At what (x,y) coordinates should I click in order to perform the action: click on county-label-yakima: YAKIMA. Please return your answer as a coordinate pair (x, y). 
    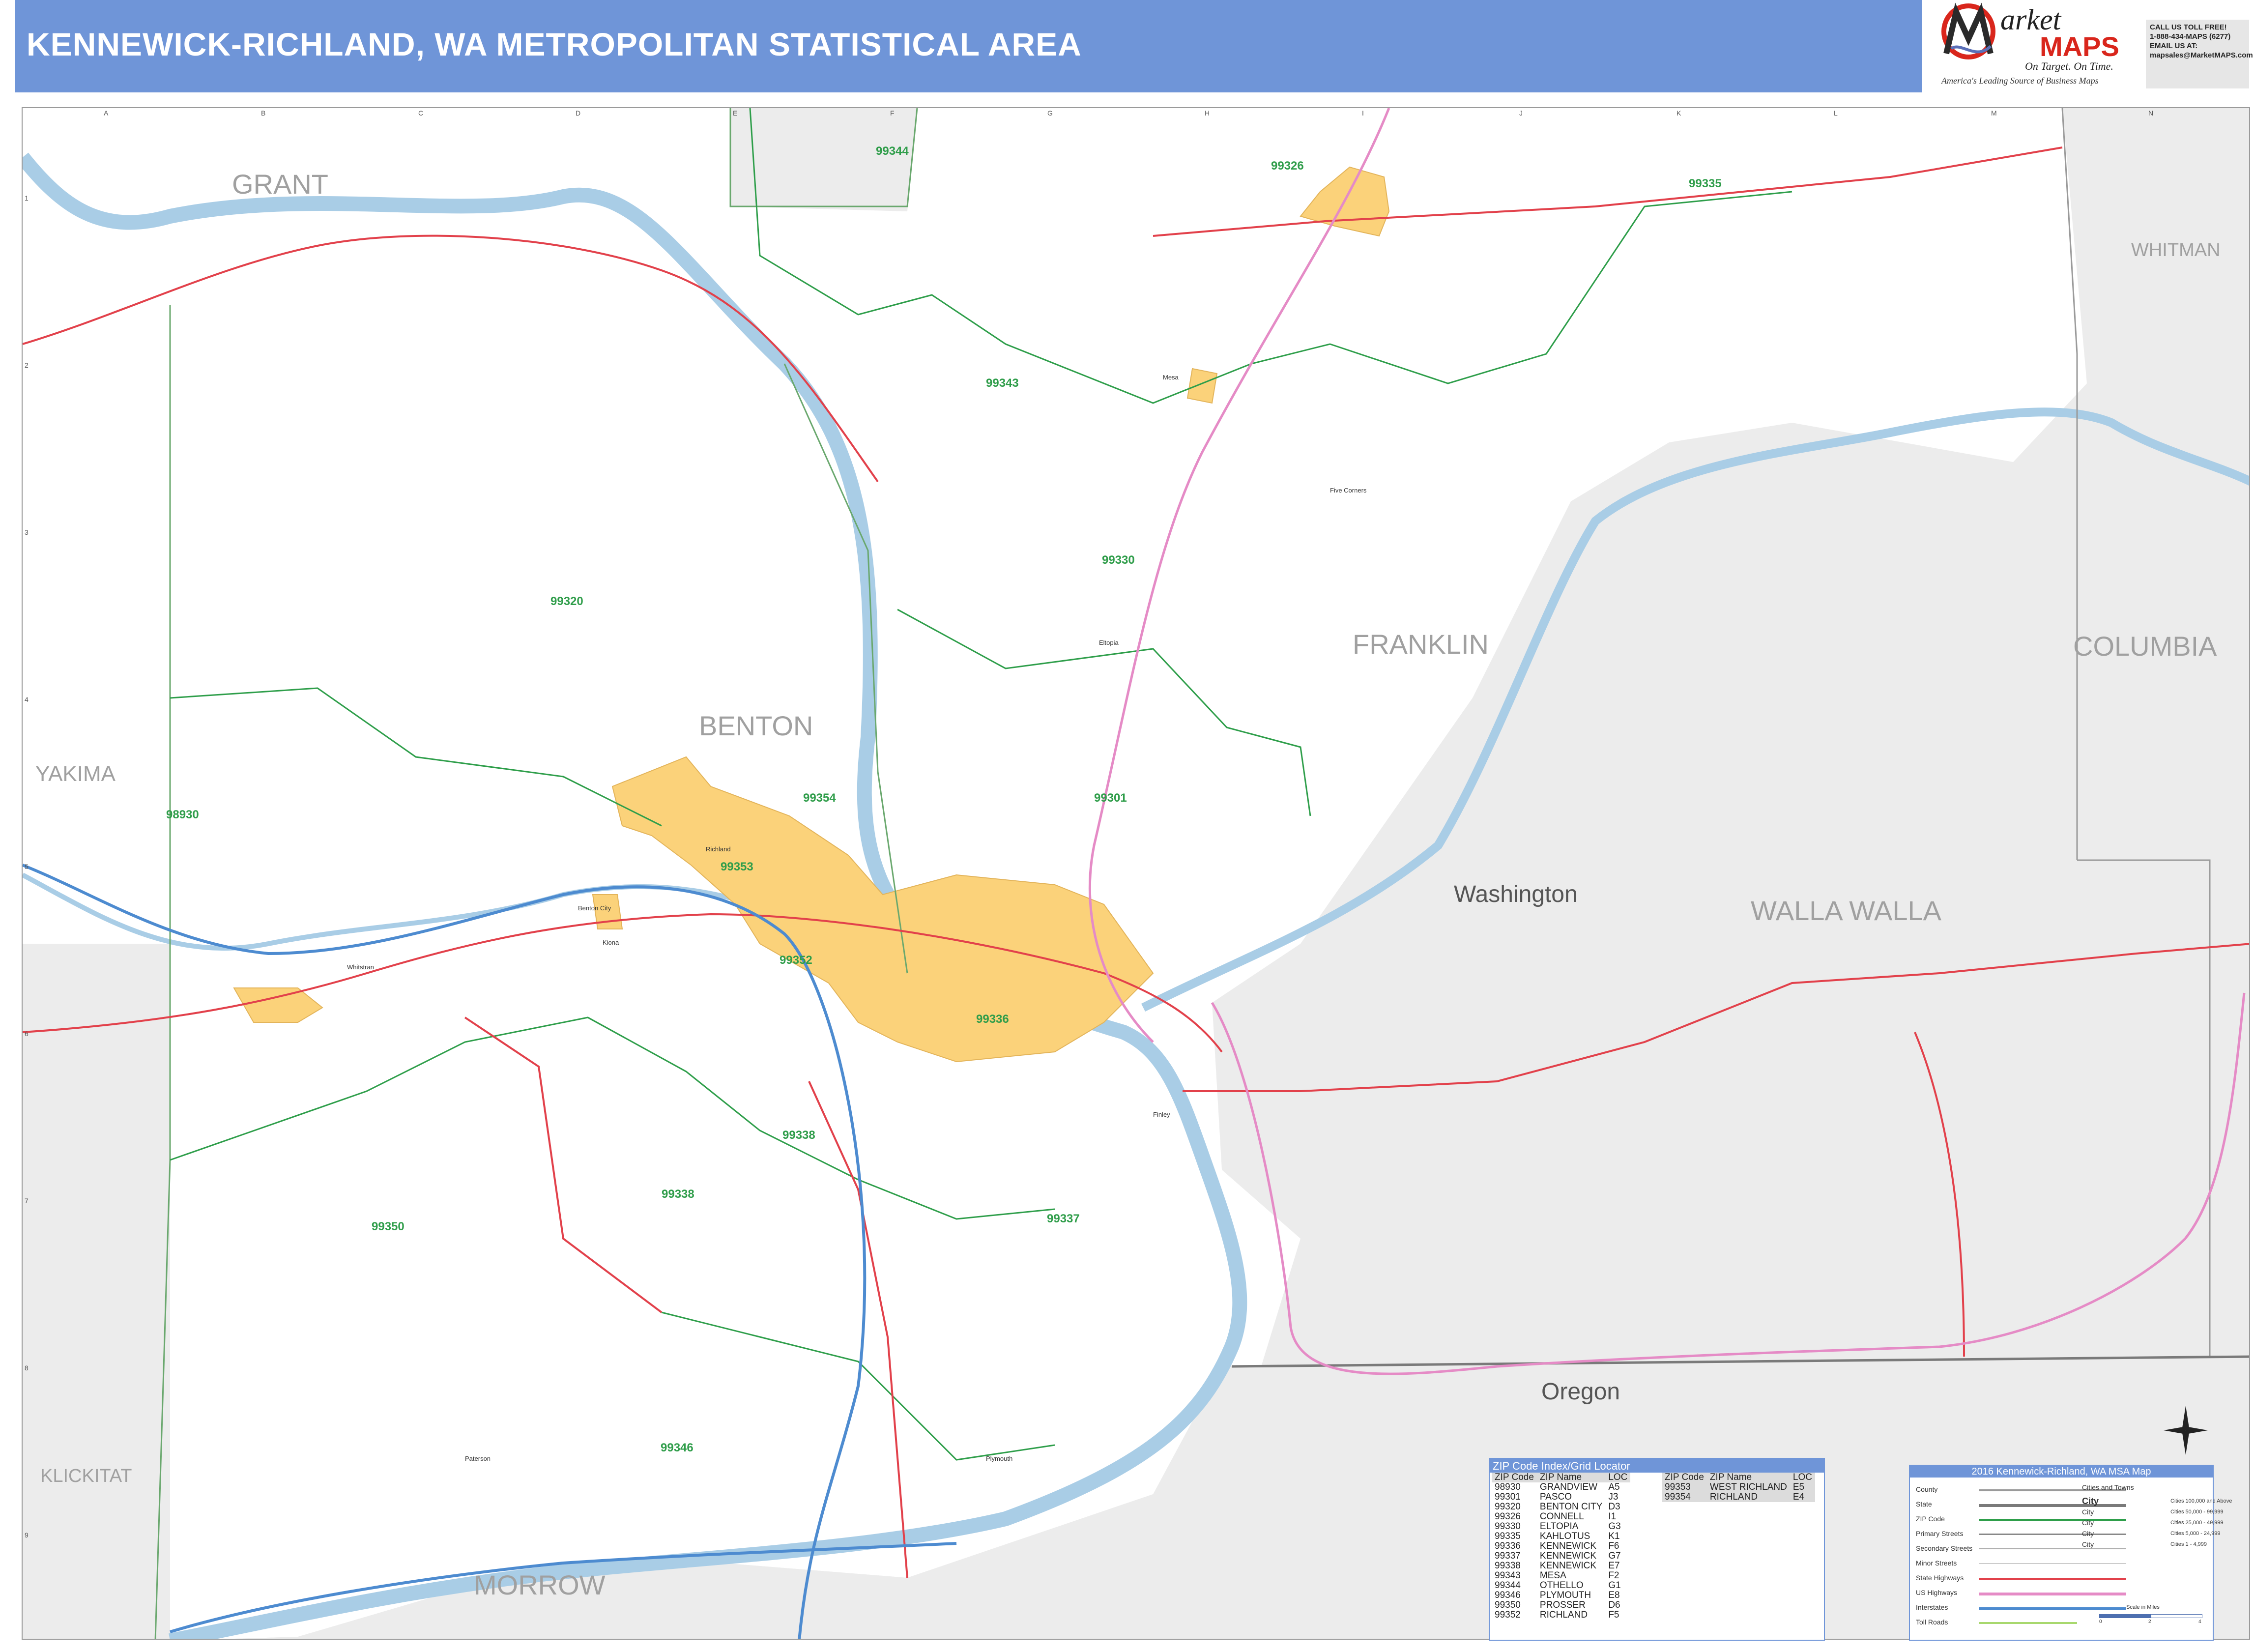
    Looking at the image, I should click on (75, 774).